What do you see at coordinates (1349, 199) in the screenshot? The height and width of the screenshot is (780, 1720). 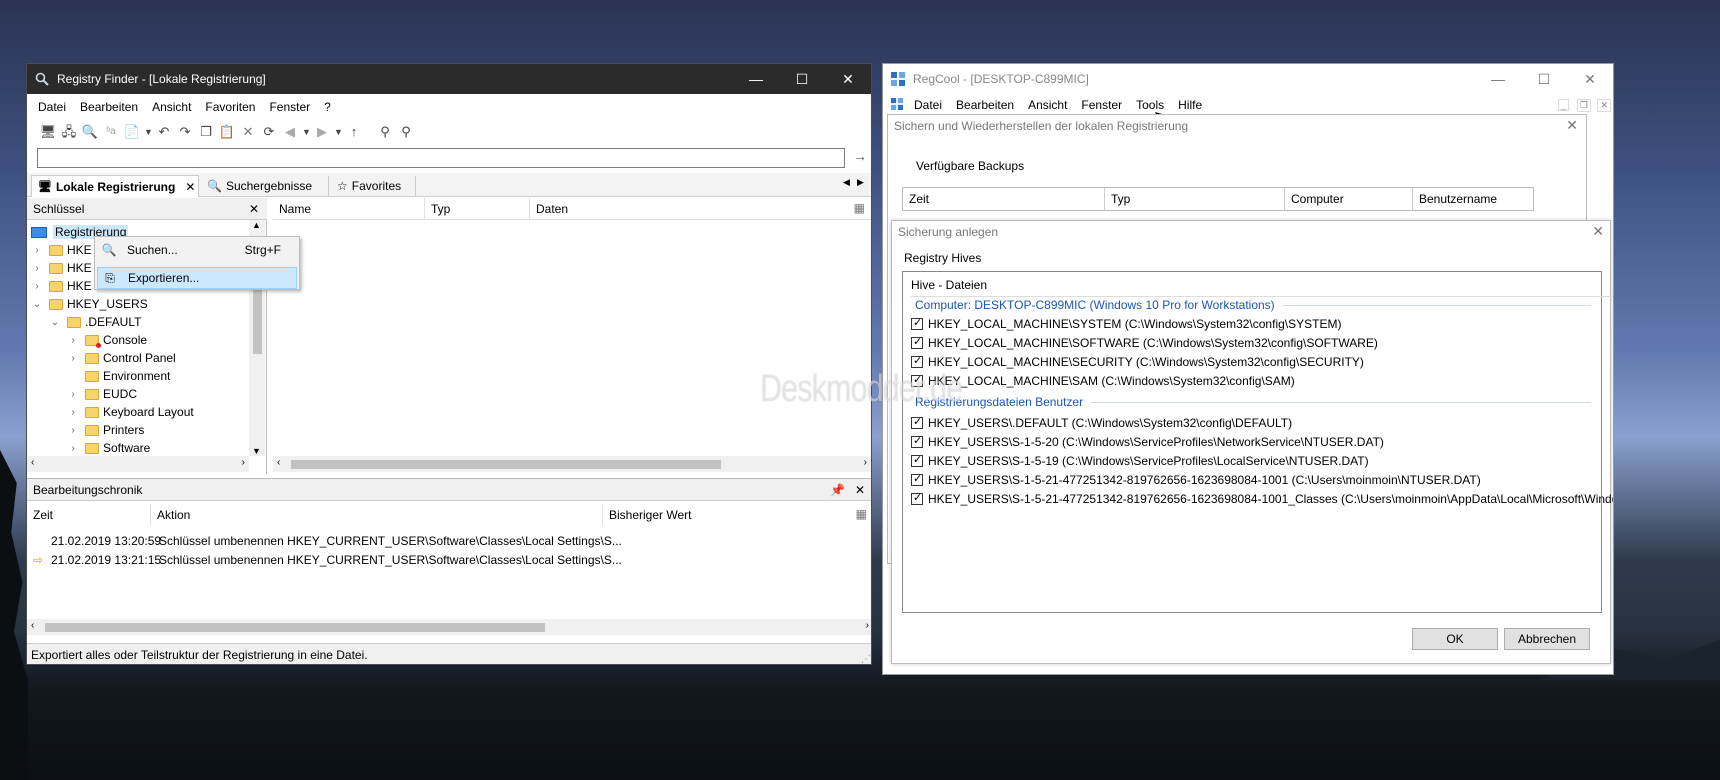 I see `column-header-computer: Computer` at bounding box center [1349, 199].